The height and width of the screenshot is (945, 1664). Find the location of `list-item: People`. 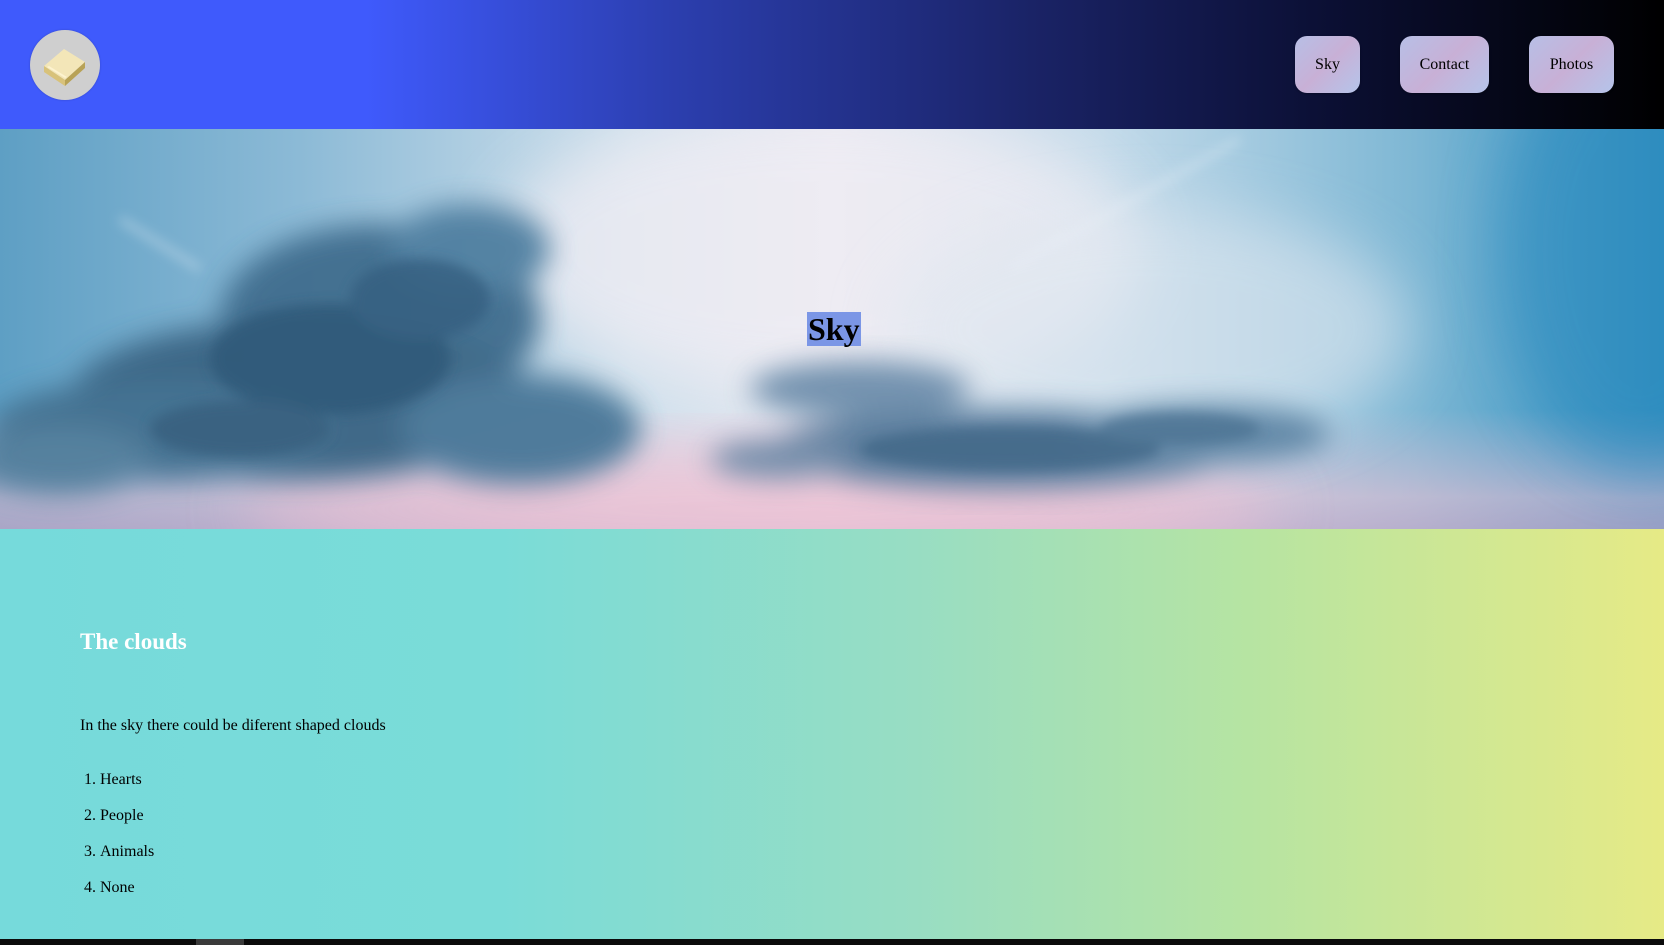

list-item: People is located at coordinates (127, 823).